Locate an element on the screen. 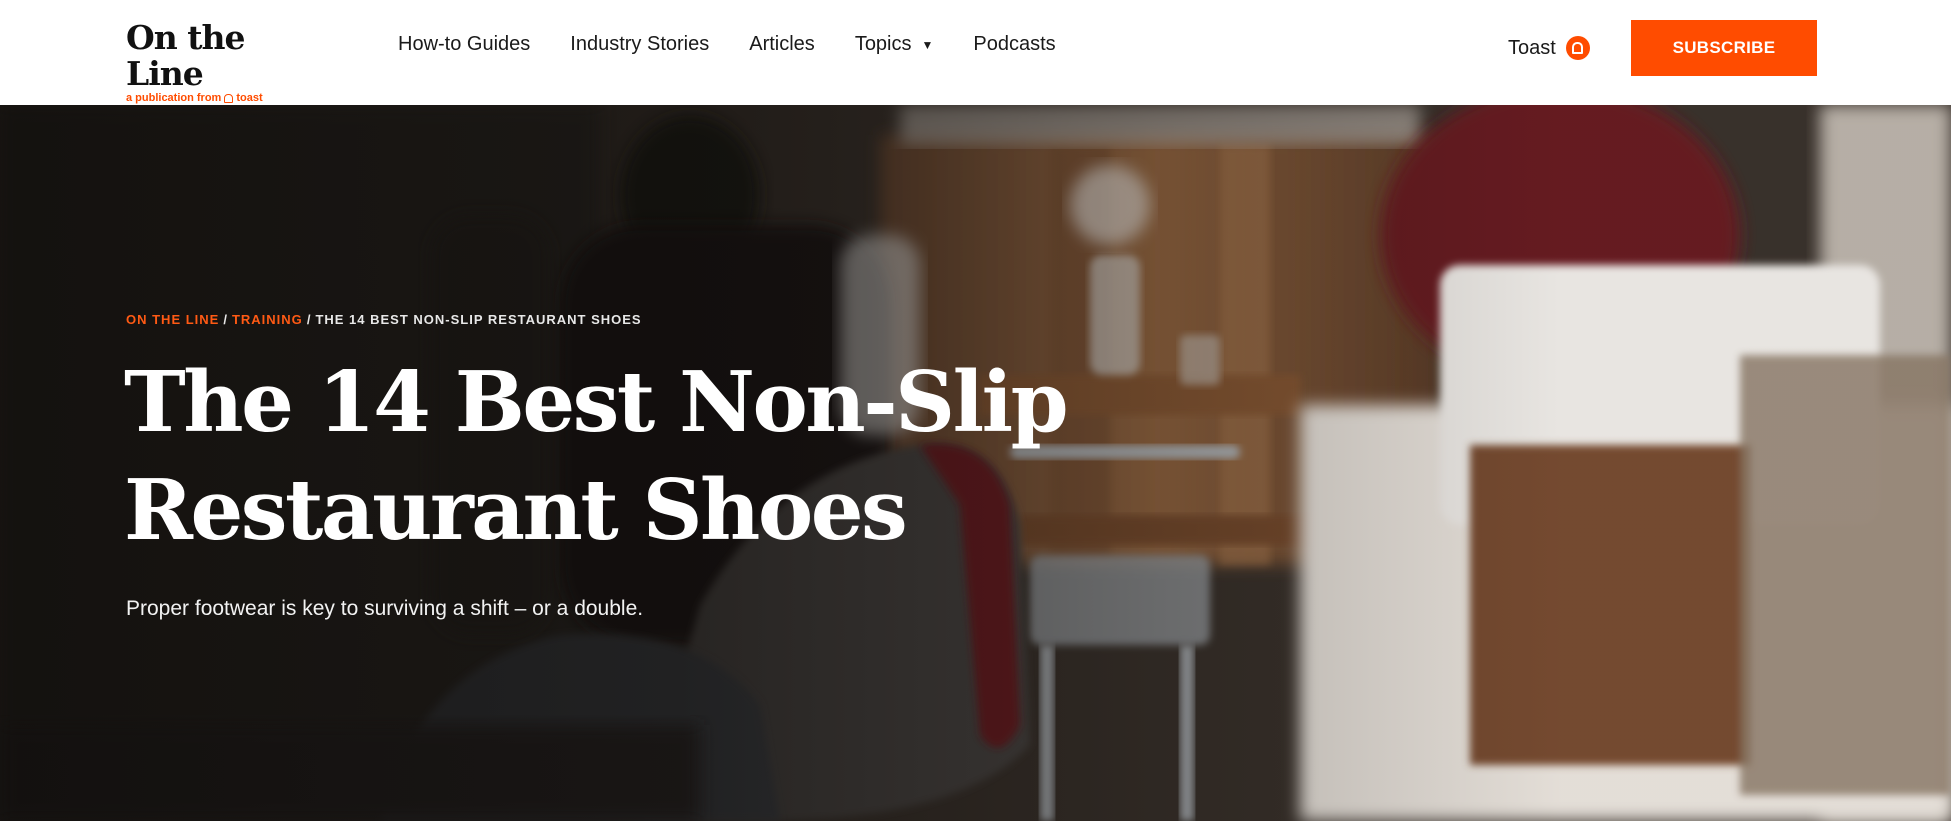 This screenshot has width=1951, height=821. toast-icon is located at coordinates (1577, 48).